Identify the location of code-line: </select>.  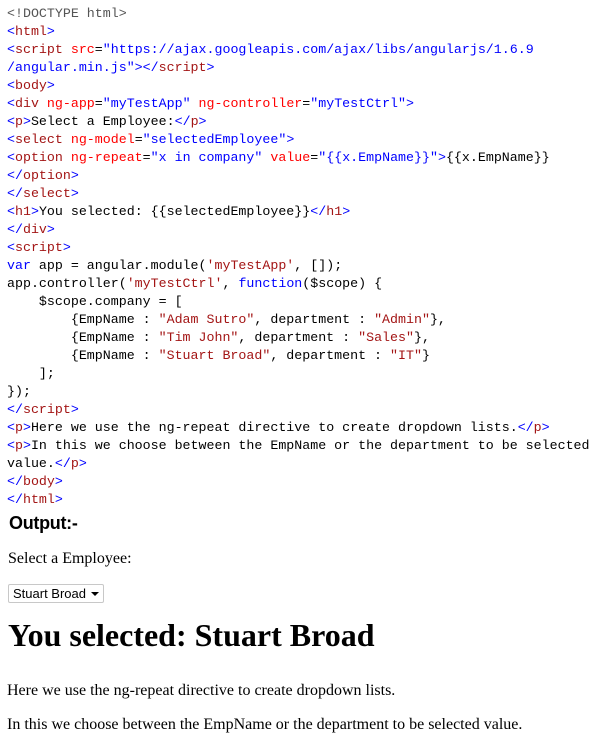
(302, 194).